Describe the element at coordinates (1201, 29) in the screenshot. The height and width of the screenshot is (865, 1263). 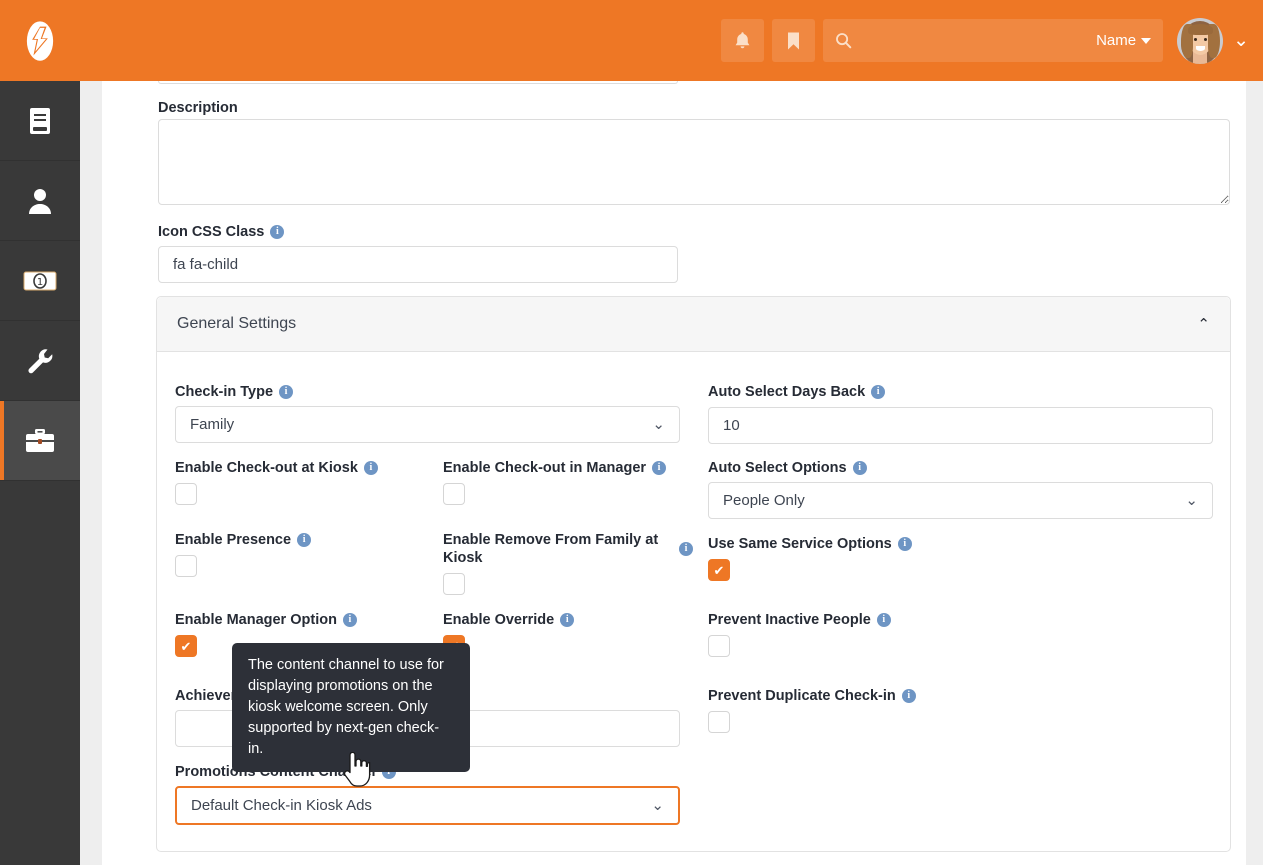
I see `avatar-fringe` at that location.